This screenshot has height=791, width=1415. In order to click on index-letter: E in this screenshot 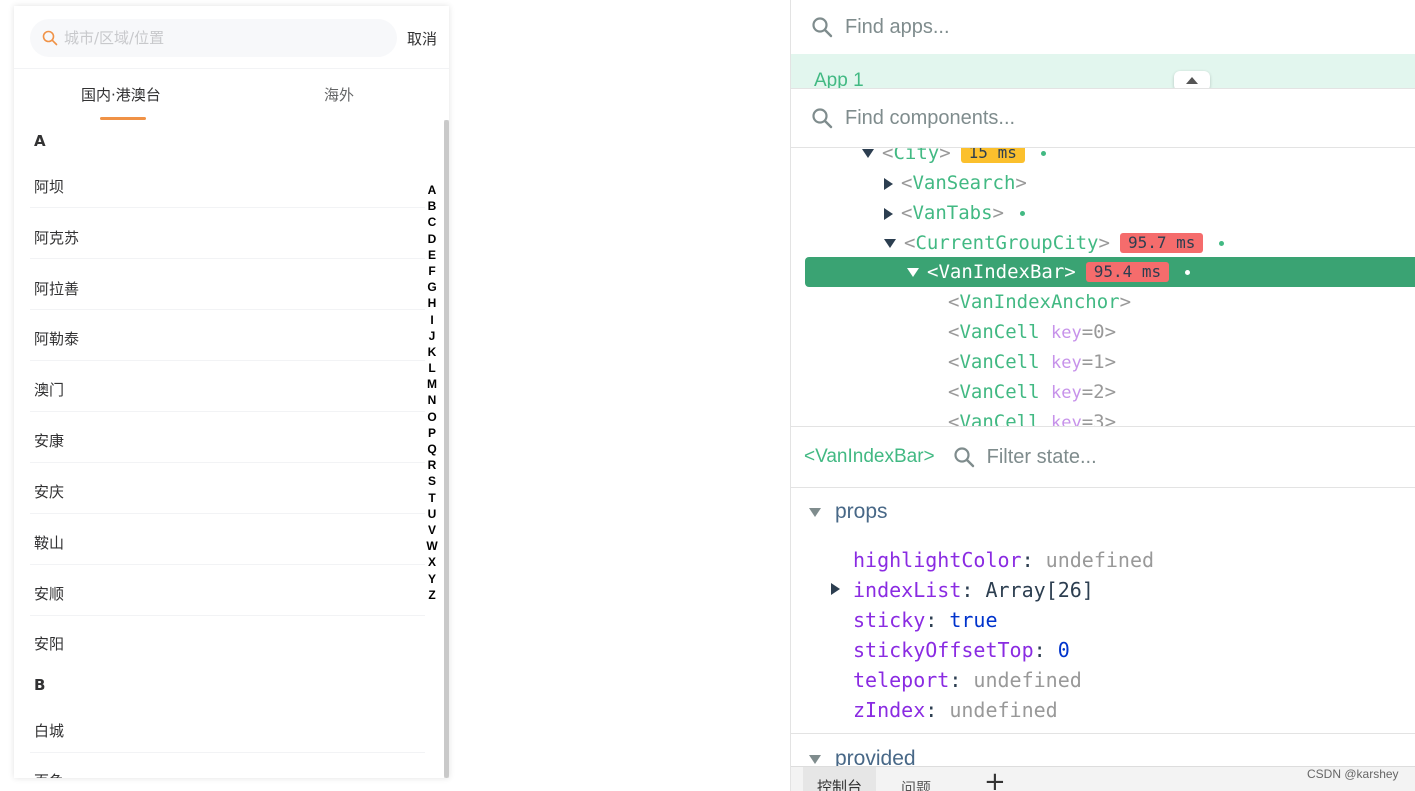, I will do `click(432, 255)`.